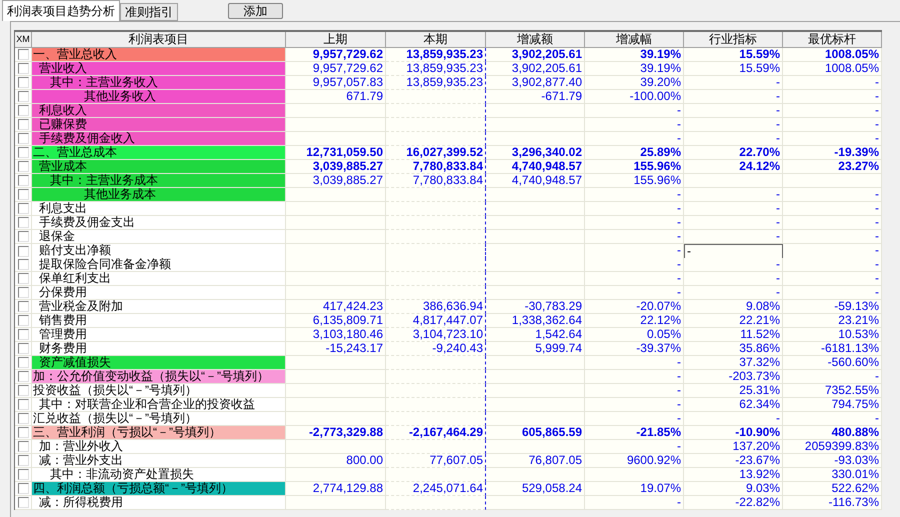 The image size is (900, 517). What do you see at coordinates (159, 40) in the screenshot?
I see `column-header: 利润表项目` at bounding box center [159, 40].